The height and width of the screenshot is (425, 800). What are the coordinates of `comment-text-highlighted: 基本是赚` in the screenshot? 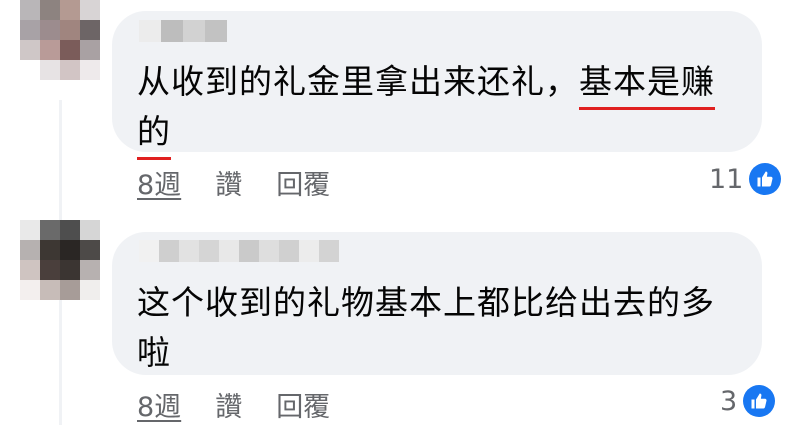 It's located at (647, 83).